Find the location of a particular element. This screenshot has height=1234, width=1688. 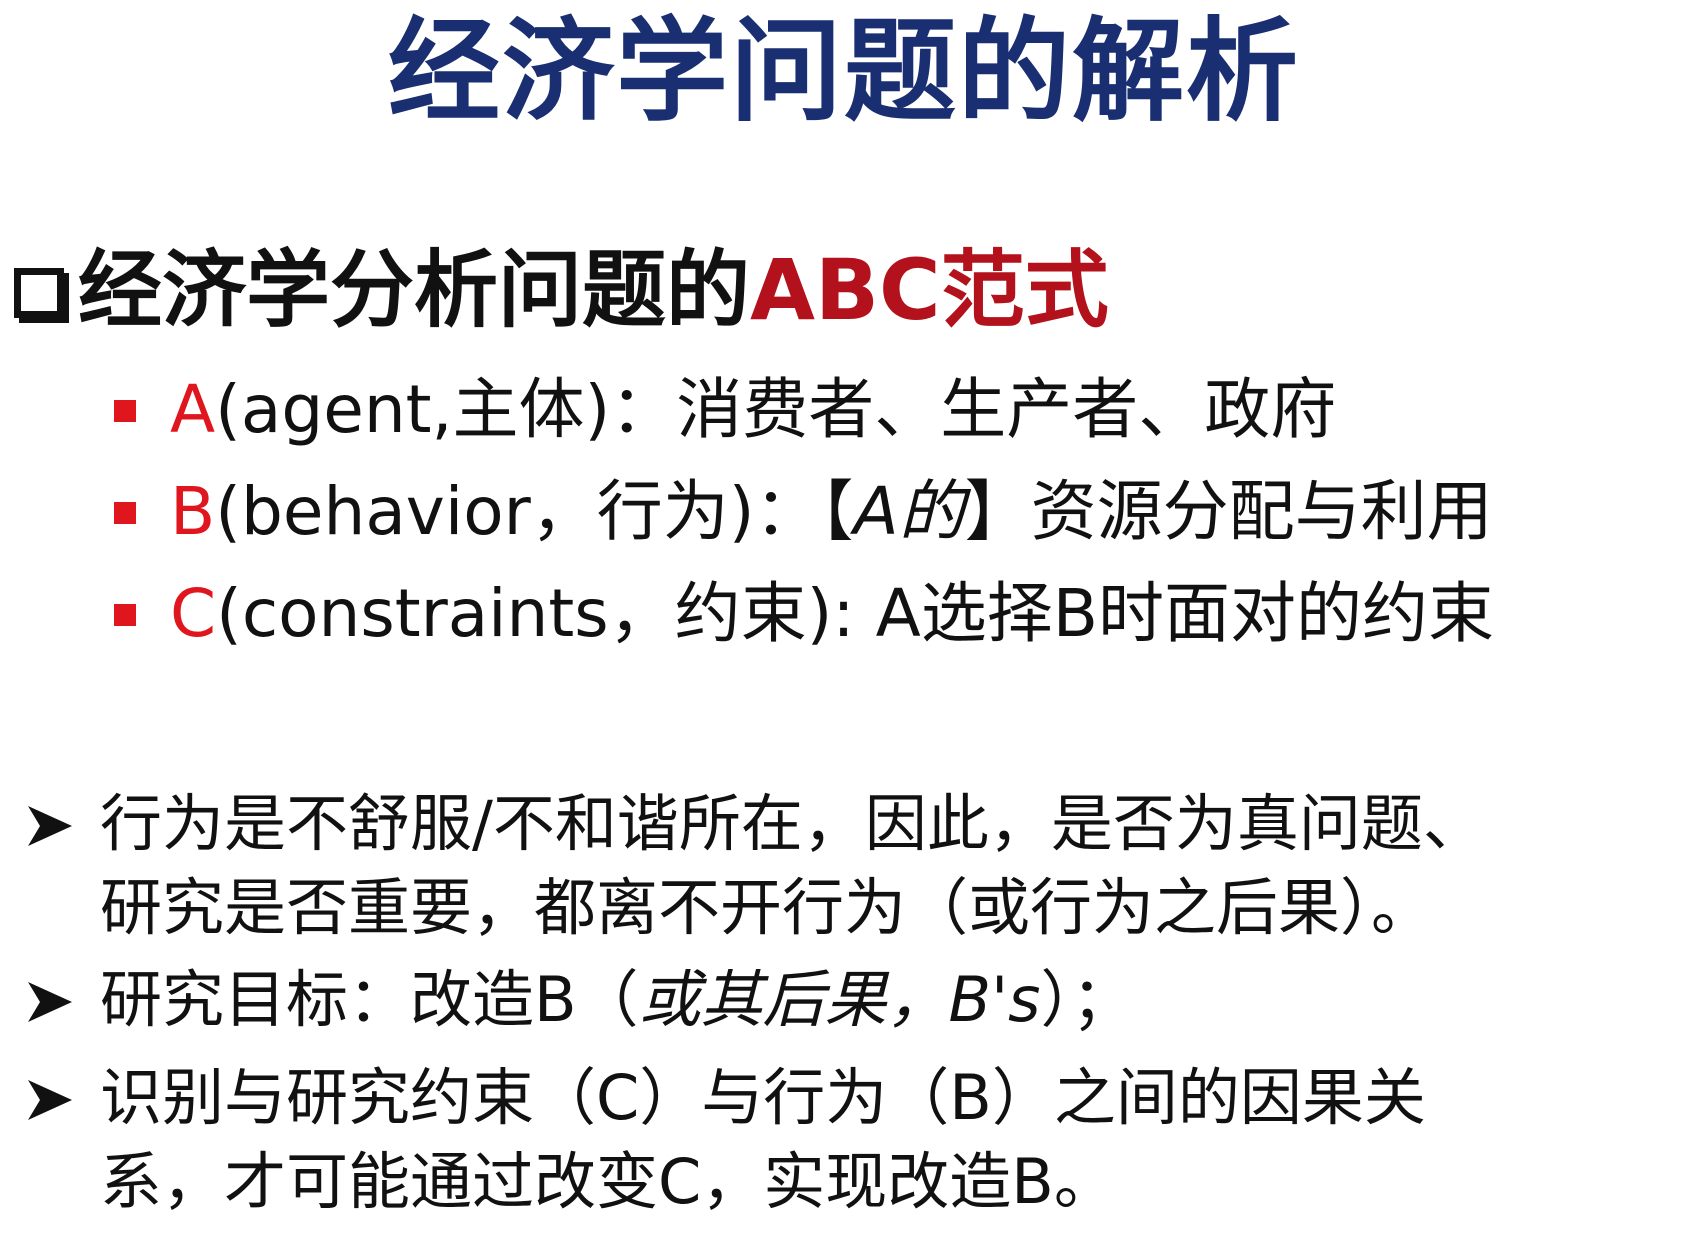

point-line: 系，才可能通过改变C，实现改造B。 is located at coordinates (608, 1181).